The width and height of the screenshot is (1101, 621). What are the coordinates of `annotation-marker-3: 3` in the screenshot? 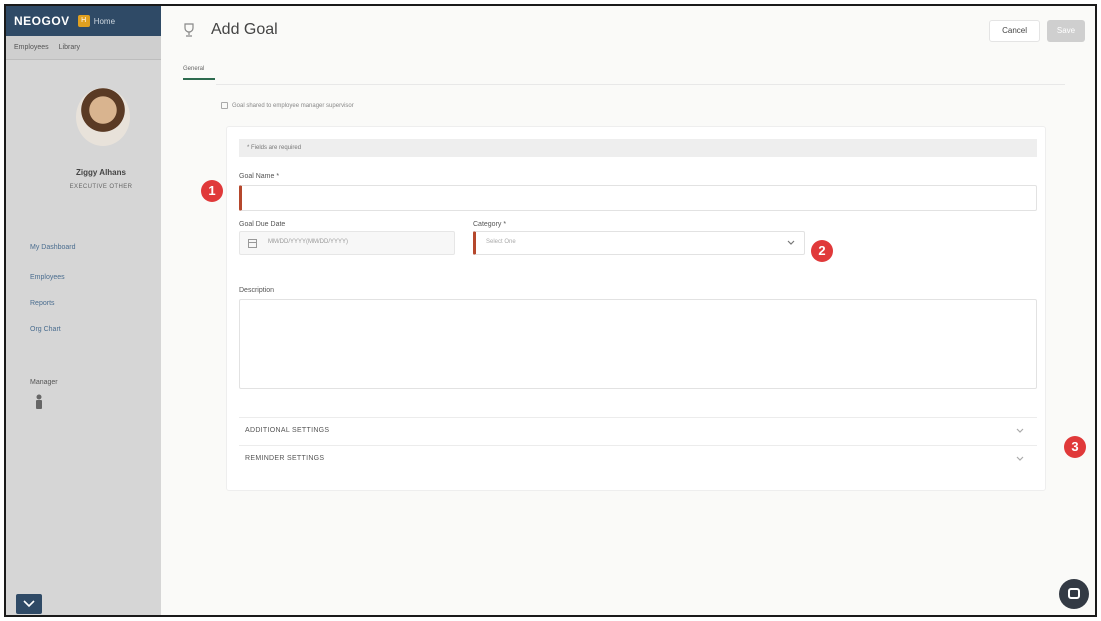 It's located at (1075, 447).